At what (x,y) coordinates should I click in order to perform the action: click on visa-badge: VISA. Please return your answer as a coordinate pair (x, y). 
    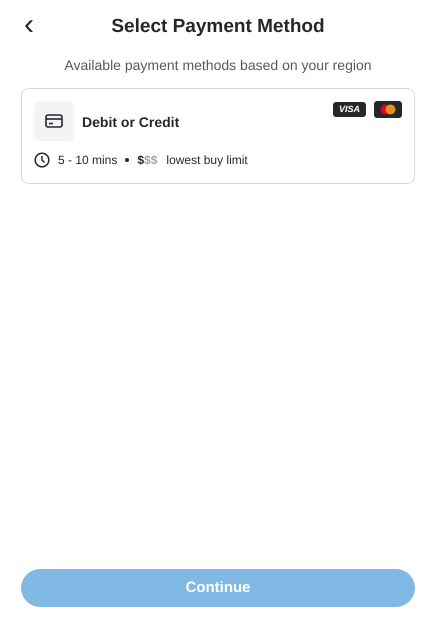
    Looking at the image, I should click on (349, 109).